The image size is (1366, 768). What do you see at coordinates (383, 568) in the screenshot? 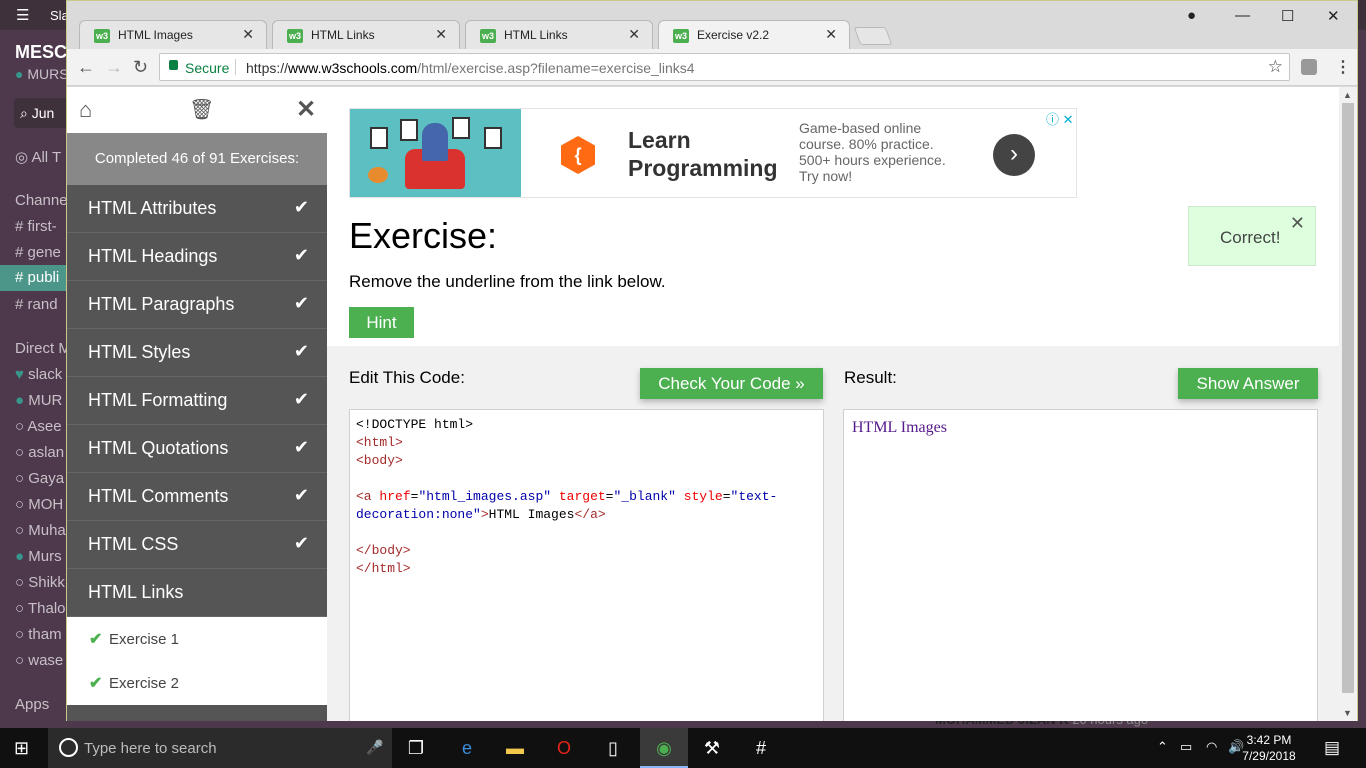
I see `code-line: </html>` at bounding box center [383, 568].